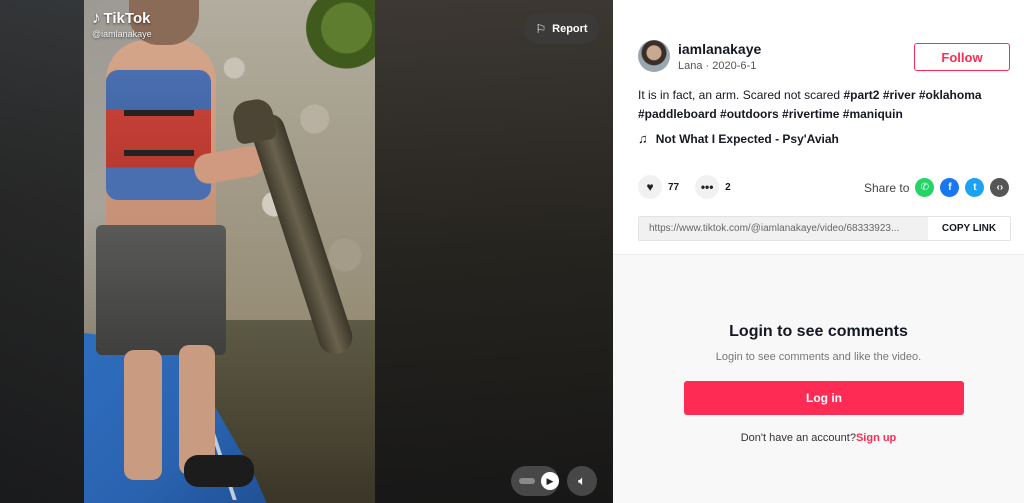  What do you see at coordinates (643, 138) in the screenshot?
I see `music-note-icon: ♫` at bounding box center [643, 138].